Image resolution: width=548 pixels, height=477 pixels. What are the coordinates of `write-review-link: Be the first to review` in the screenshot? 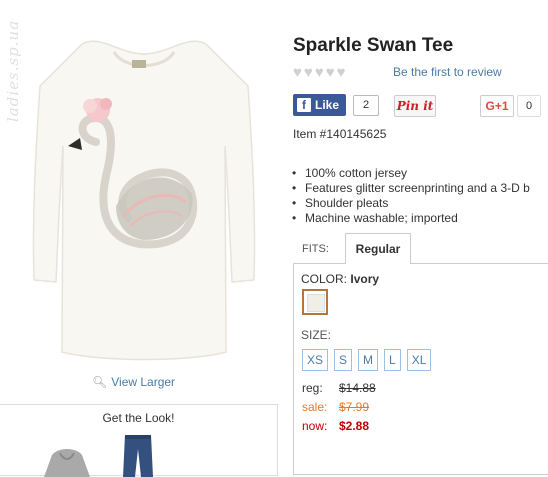 It's located at (447, 72).